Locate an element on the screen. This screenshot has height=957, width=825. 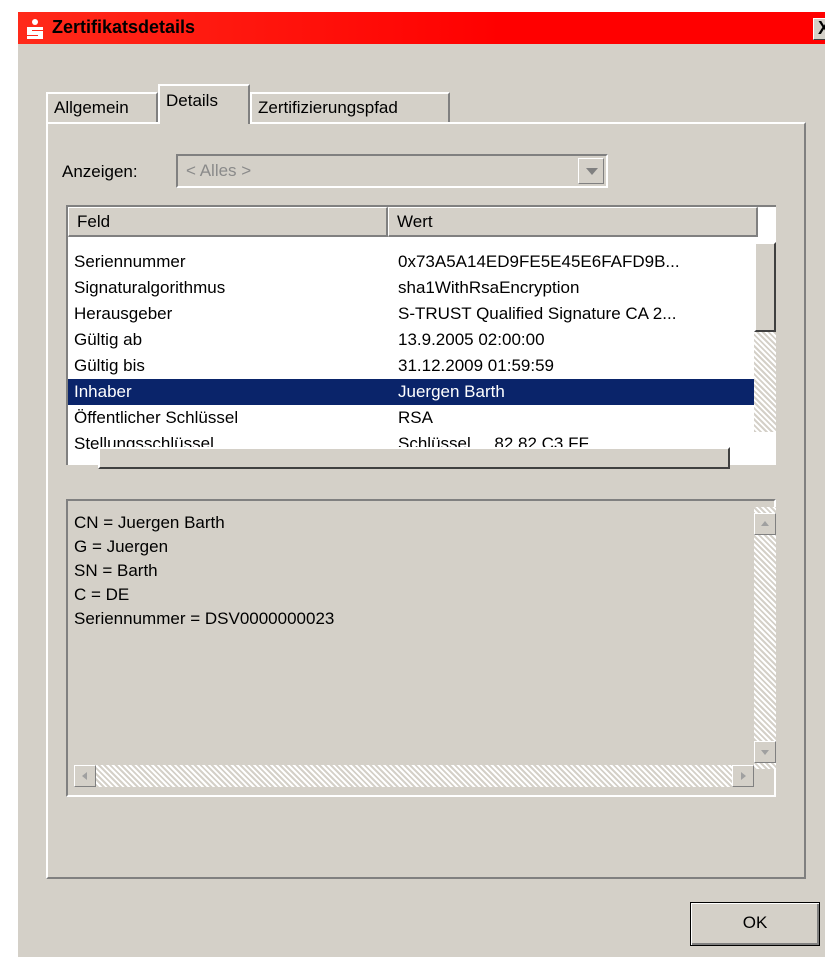
table-row: Signaturalgorithmus sha1WithRsaEncryption is located at coordinates (411, 288).